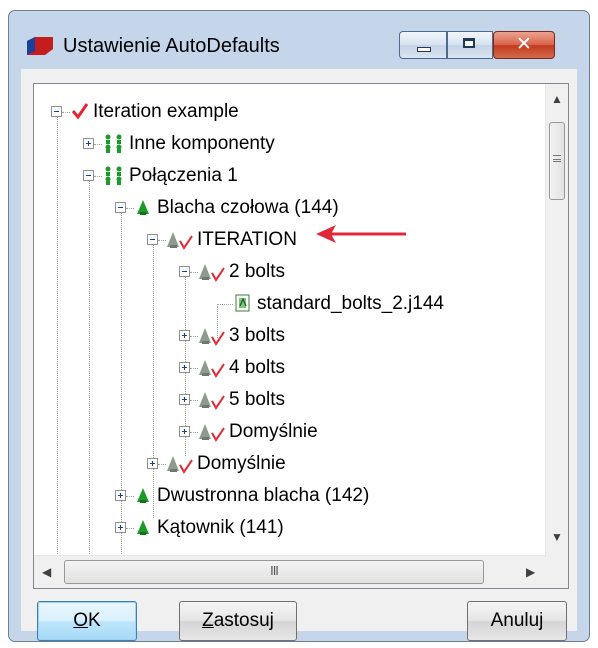 Image resolution: width=598 pixels, height=648 pixels. Describe the element at coordinates (80, 114) in the screenshot. I see `red-check-icon` at that location.